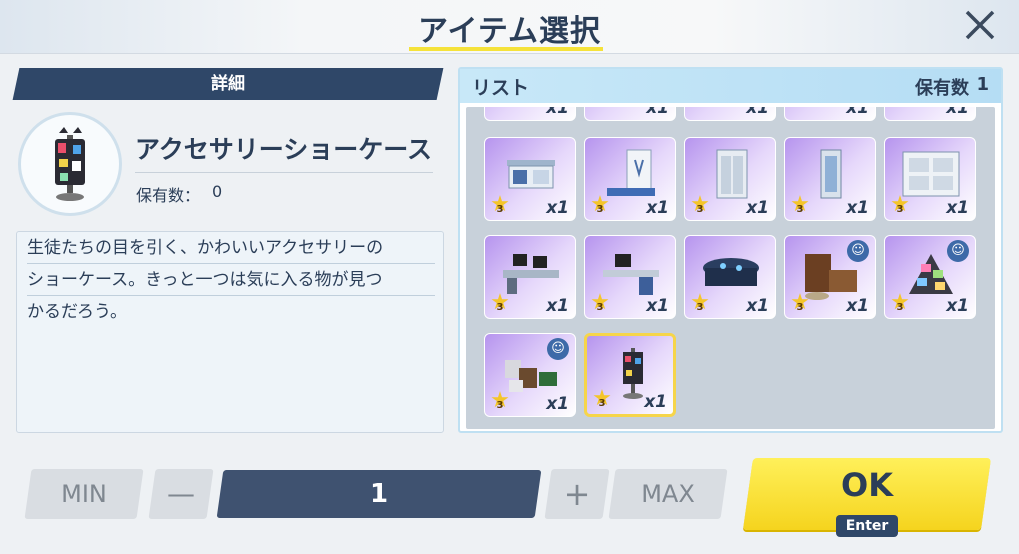 Image resolution: width=1019 pixels, height=554 pixels. I want to click on item-card-command-table: ★ 3 x1, so click(730, 277).